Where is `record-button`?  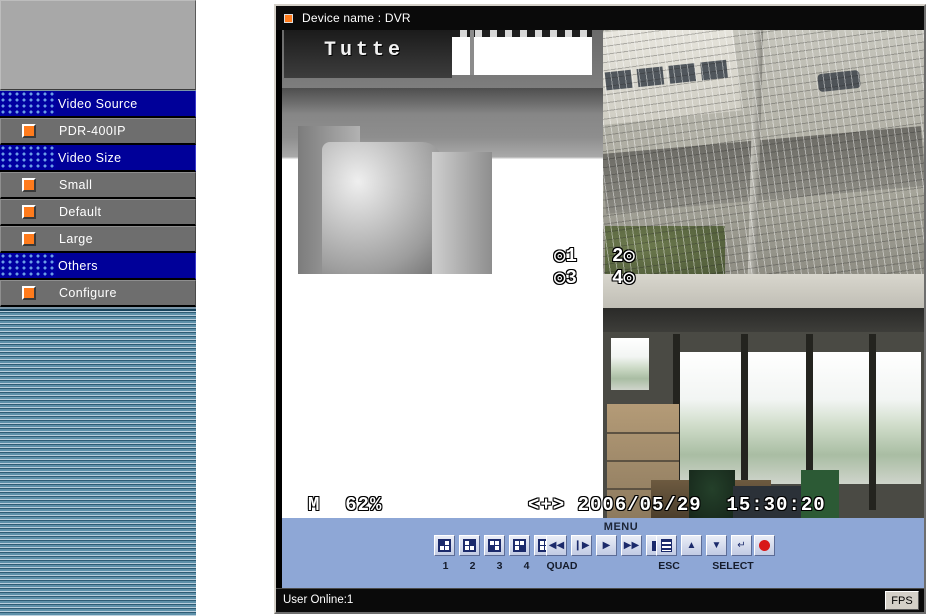 record-button is located at coordinates (764, 545).